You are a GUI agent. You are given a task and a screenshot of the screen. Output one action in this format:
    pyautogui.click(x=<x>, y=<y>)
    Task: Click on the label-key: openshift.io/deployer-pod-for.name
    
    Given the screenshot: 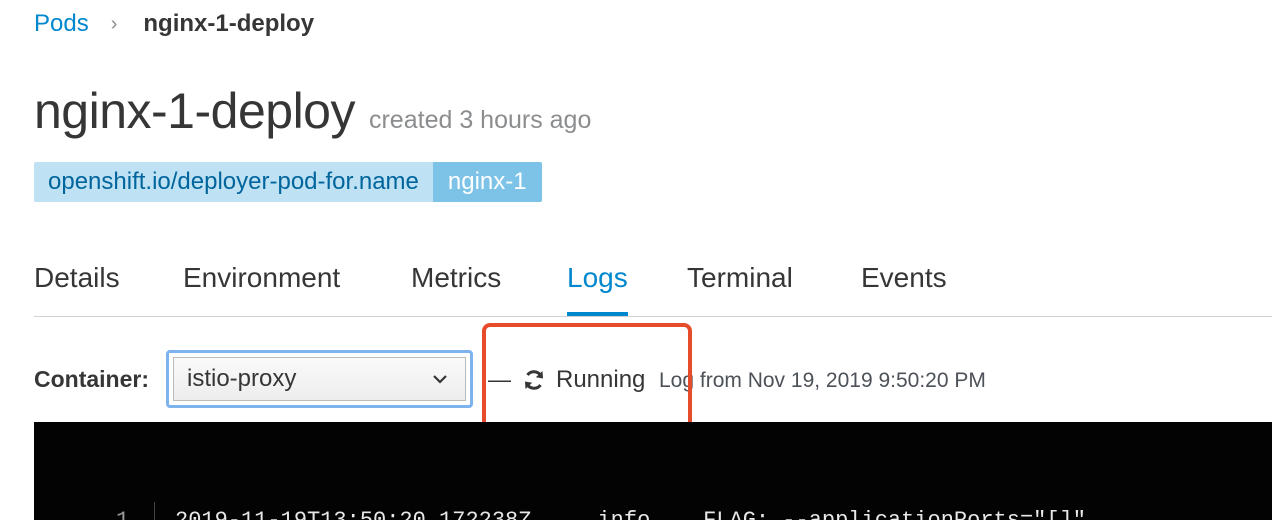 What is the action you would take?
    pyautogui.click(x=233, y=182)
    